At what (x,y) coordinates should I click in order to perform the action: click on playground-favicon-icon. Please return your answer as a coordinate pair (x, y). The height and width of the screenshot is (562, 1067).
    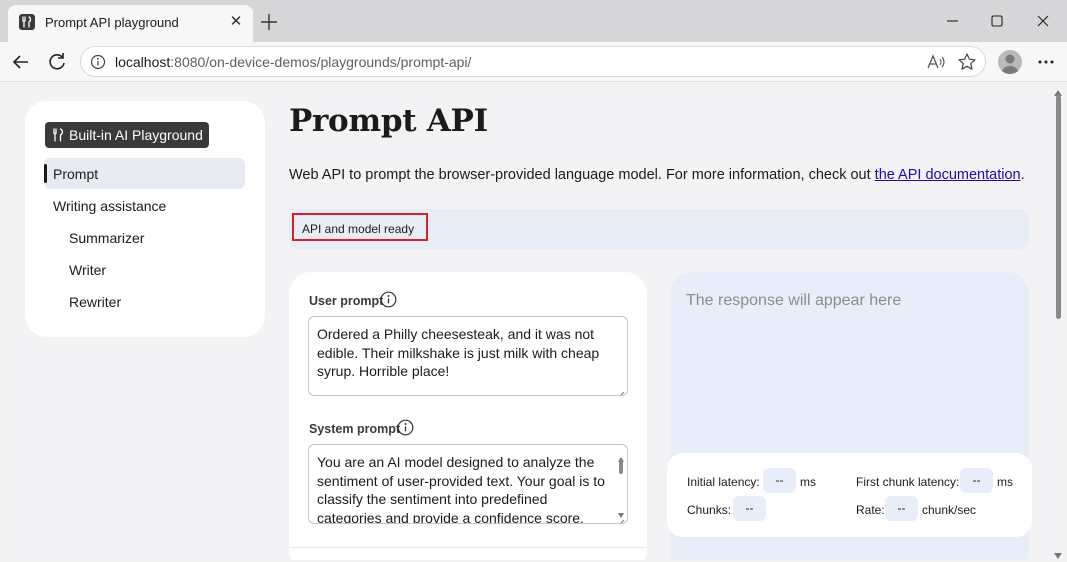
    Looking at the image, I should click on (27, 22).